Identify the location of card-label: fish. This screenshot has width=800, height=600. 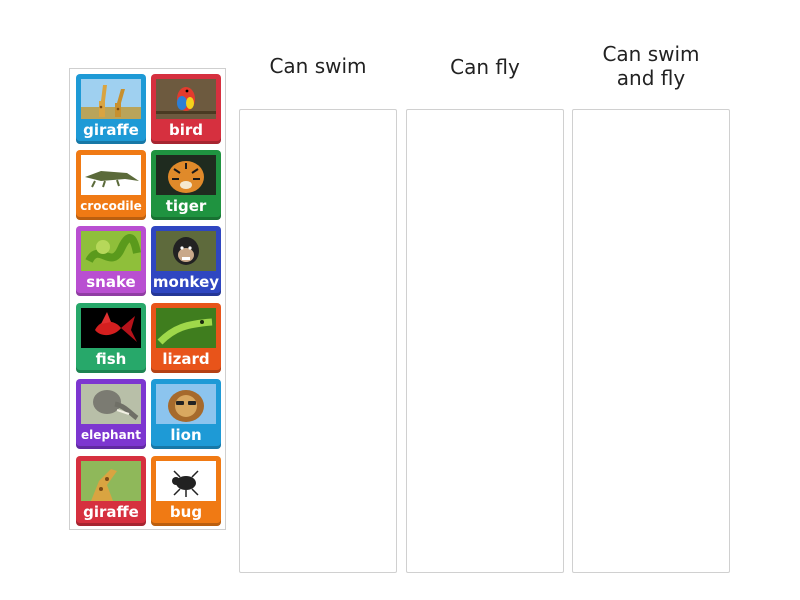
(111, 359).